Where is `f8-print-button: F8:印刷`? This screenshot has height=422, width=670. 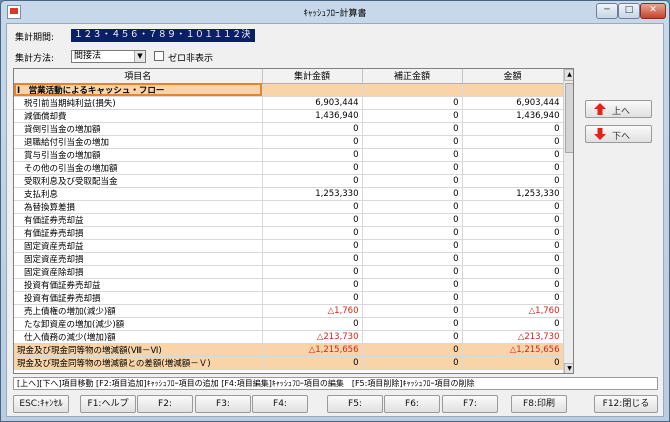
f8-print-button: F8:印刷 is located at coordinates (539, 404).